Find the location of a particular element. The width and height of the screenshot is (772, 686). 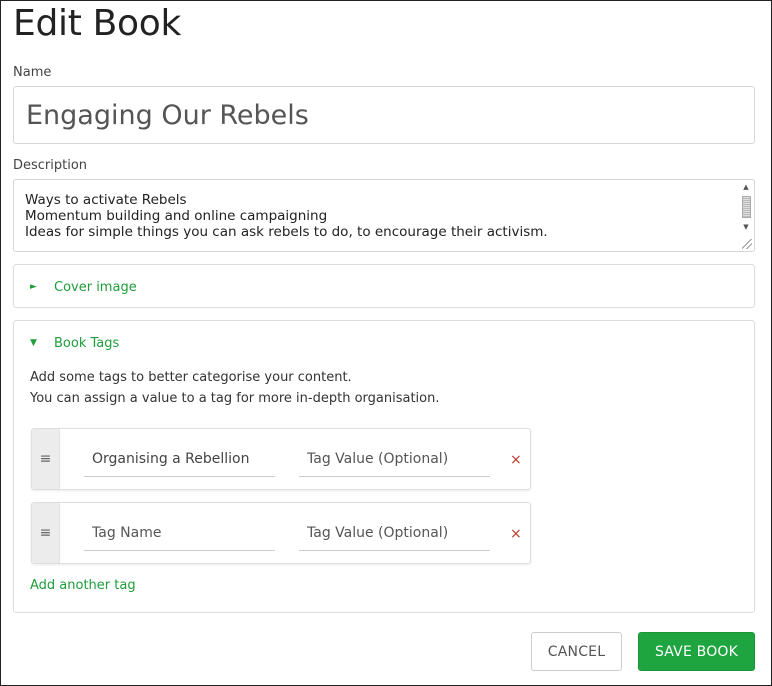

scroll-up-arrow-icon: ▲ is located at coordinates (746, 187).